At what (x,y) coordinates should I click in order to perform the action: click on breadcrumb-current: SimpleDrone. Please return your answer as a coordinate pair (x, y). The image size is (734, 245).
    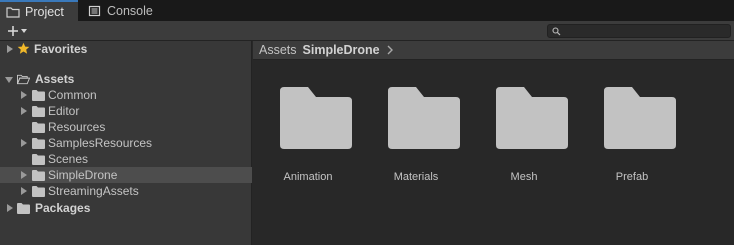
    Looking at the image, I should click on (341, 50).